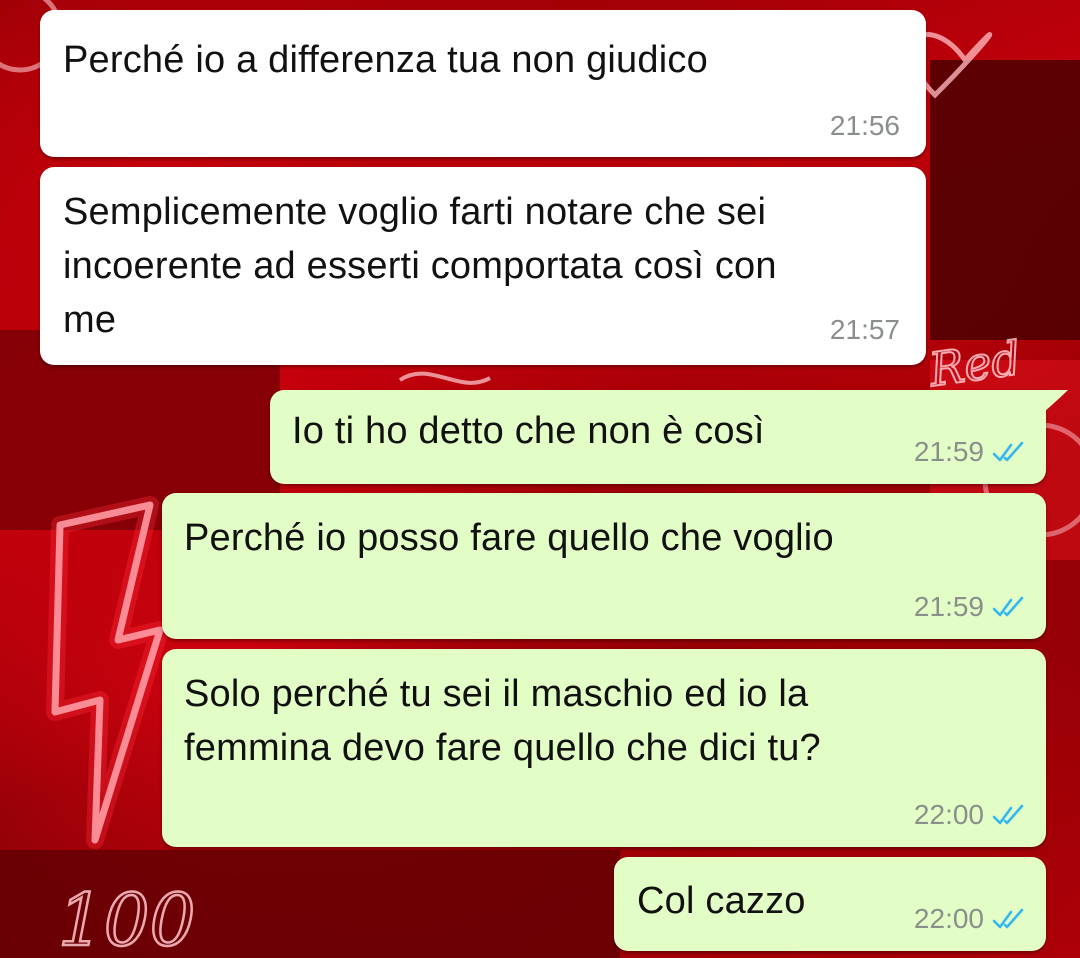 The image size is (1080, 958). I want to click on message-text: Io ti ho detto che non è così, so click(528, 431).